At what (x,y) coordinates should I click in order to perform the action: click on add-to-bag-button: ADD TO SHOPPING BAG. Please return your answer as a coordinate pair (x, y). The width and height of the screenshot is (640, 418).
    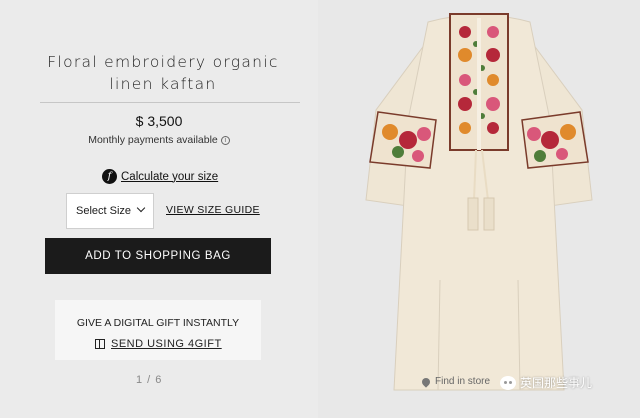
    Looking at the image, I should click on (158, 256).